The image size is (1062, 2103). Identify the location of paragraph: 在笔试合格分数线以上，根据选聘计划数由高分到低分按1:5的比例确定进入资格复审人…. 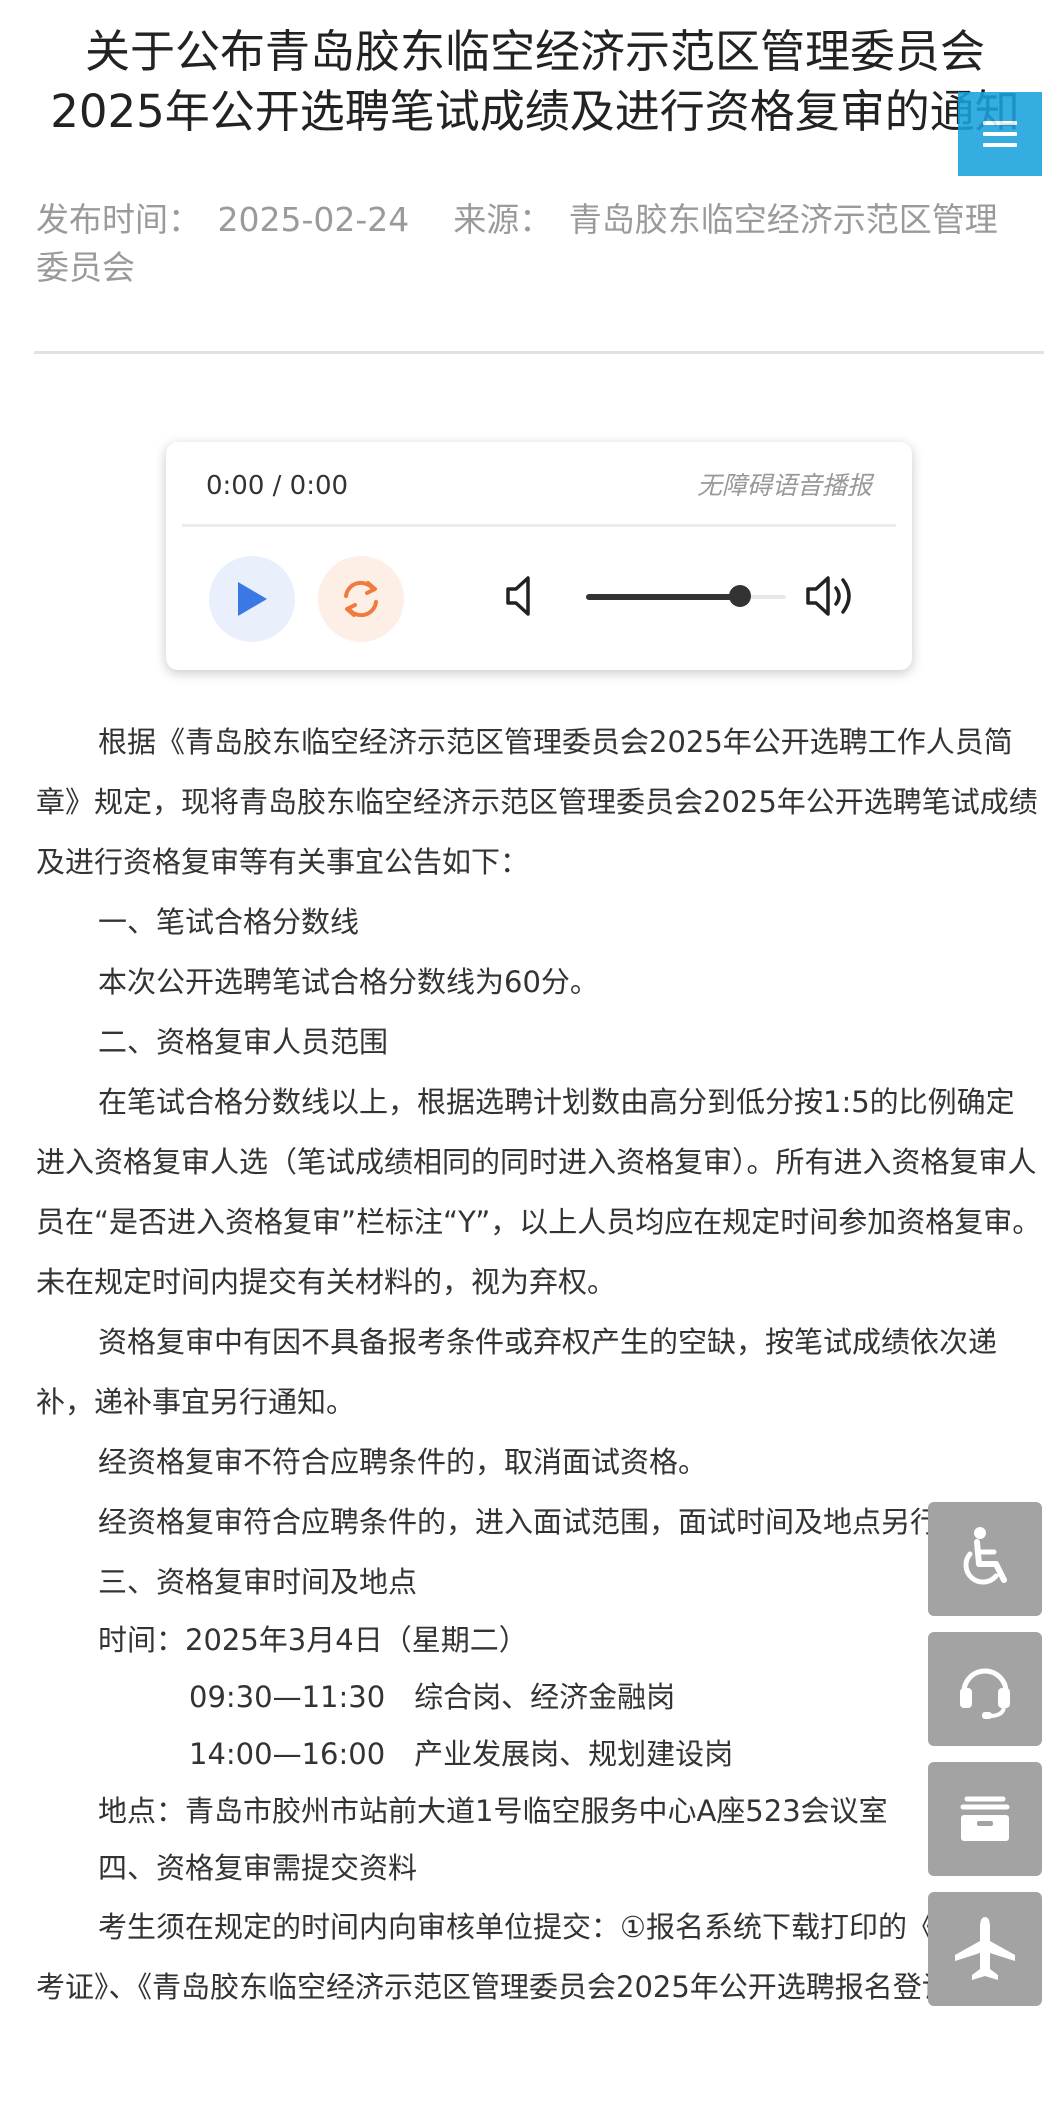
(539, 1192).